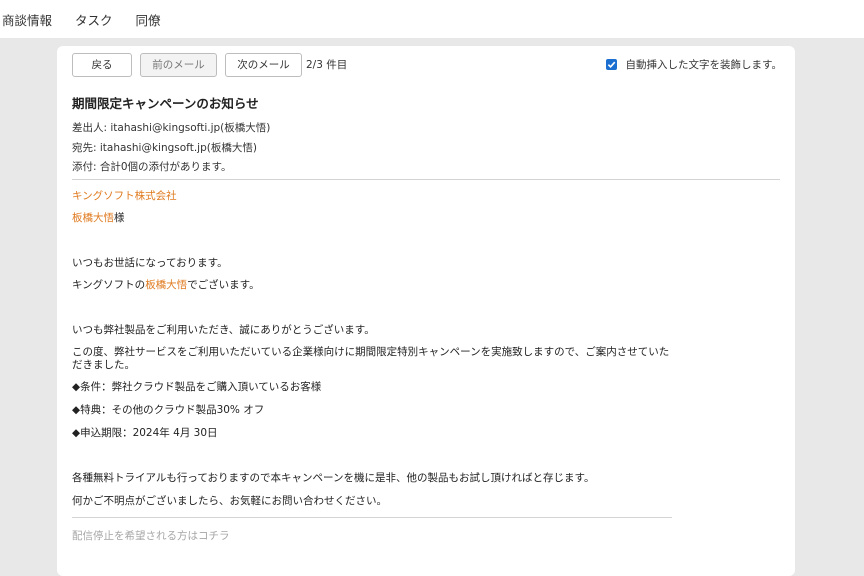 This screenshot has width=864, height=576. What do you see at coordinates (150, 263) in the screenshot?
I see `greeting: いつもお世話になっております。` at bounding box center [150, 263].